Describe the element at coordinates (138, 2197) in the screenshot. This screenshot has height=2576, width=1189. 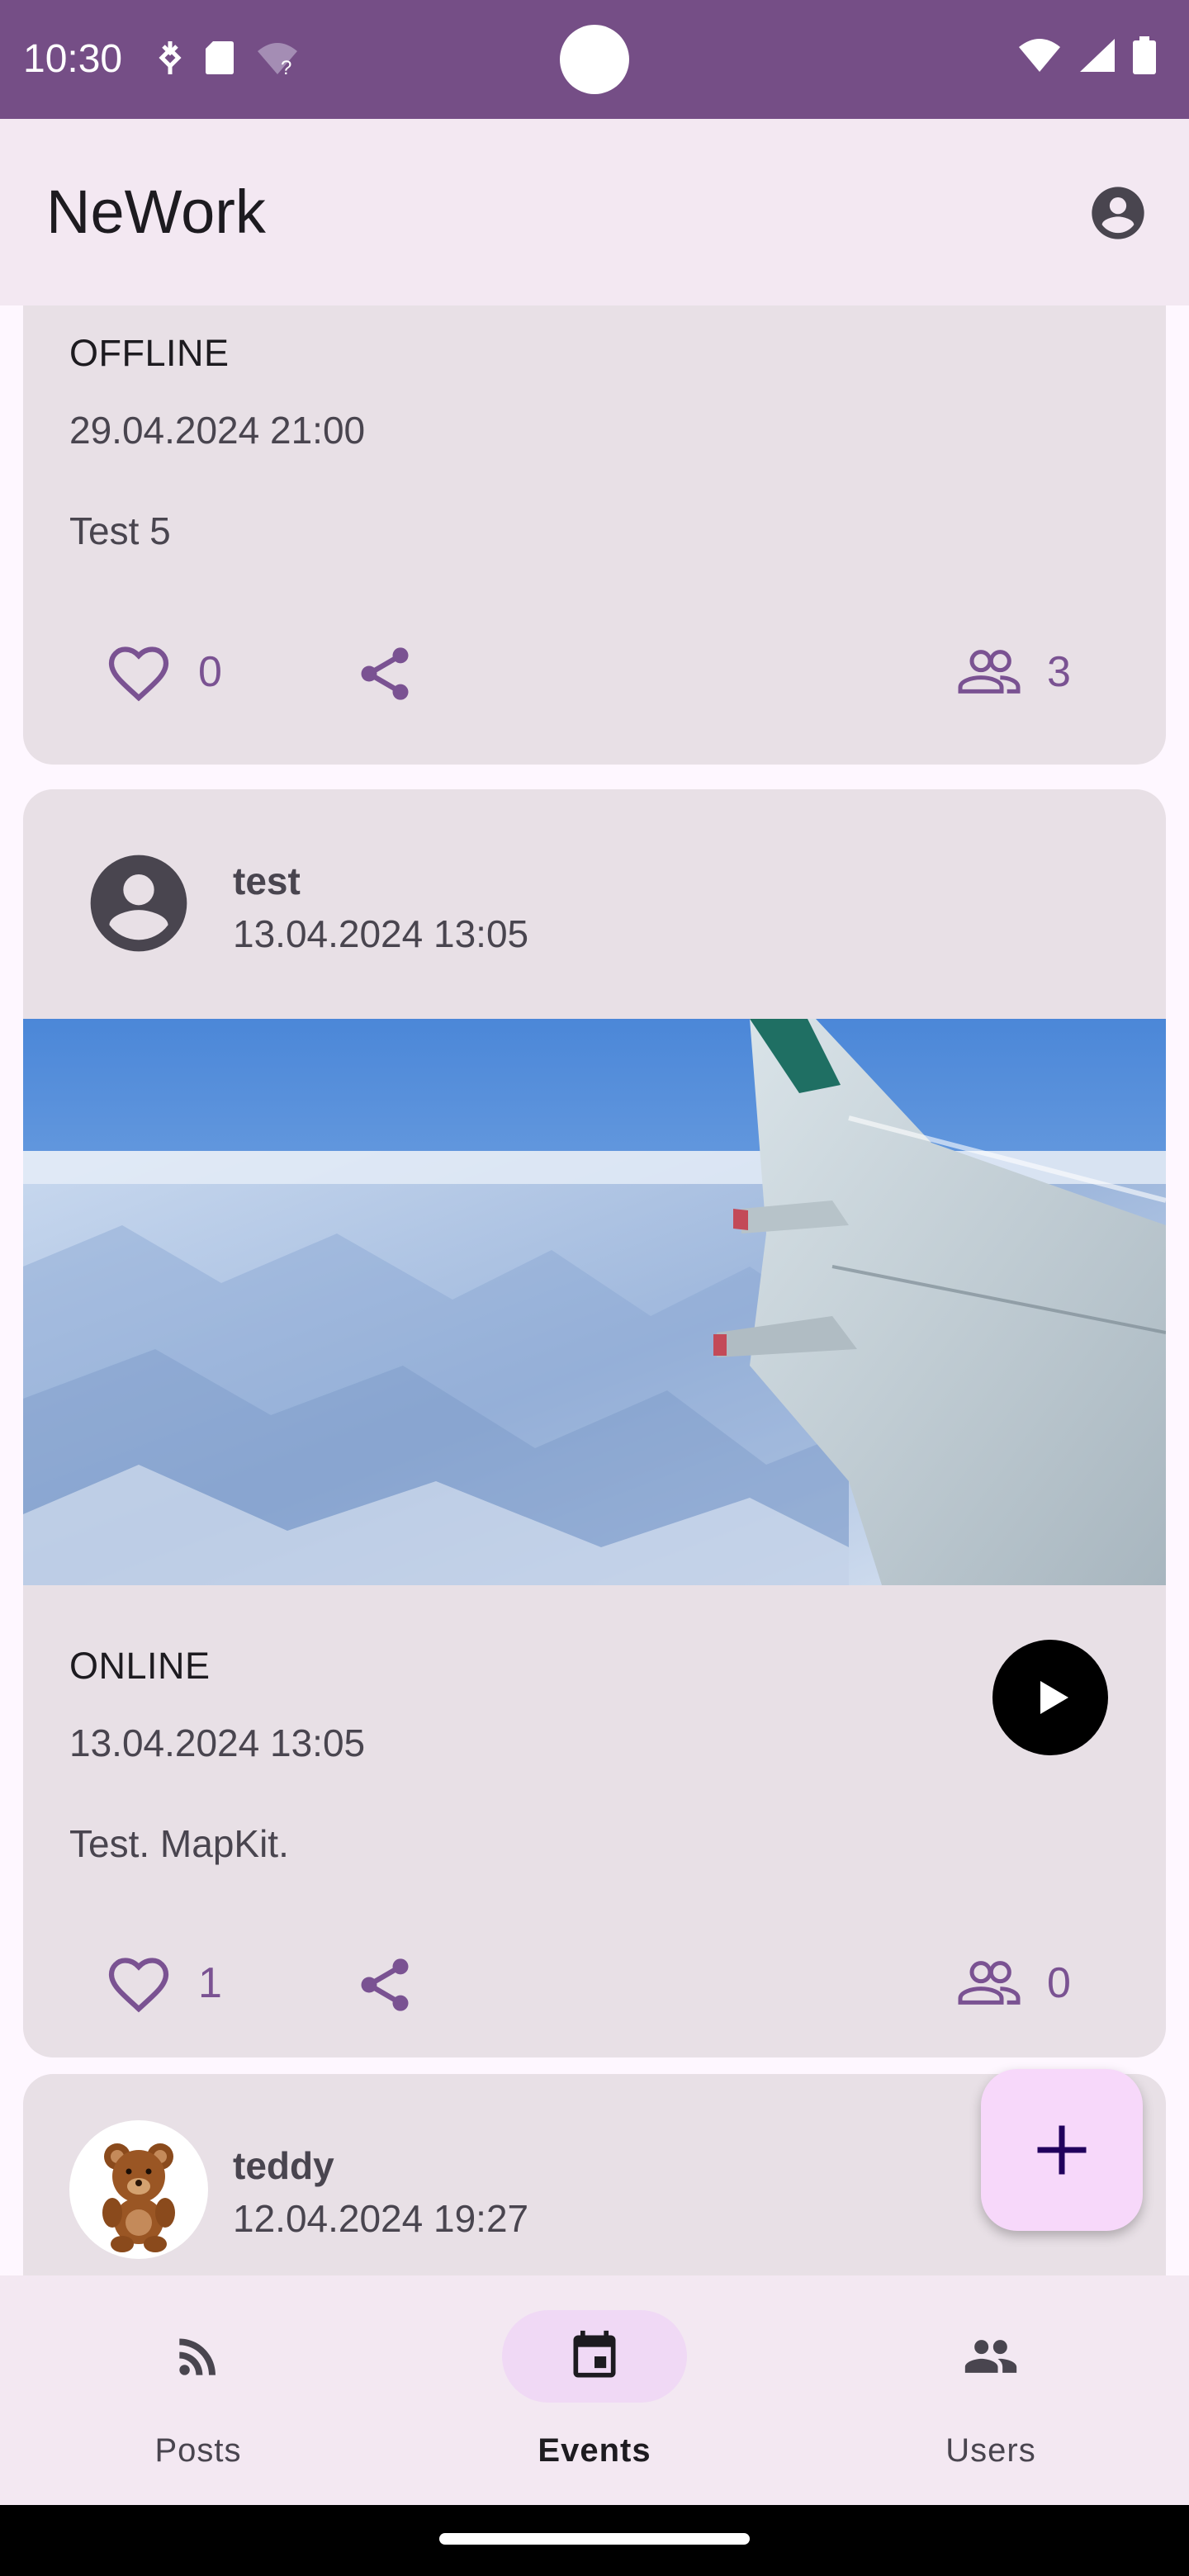
I see `teddy-bear-icon` at that location.